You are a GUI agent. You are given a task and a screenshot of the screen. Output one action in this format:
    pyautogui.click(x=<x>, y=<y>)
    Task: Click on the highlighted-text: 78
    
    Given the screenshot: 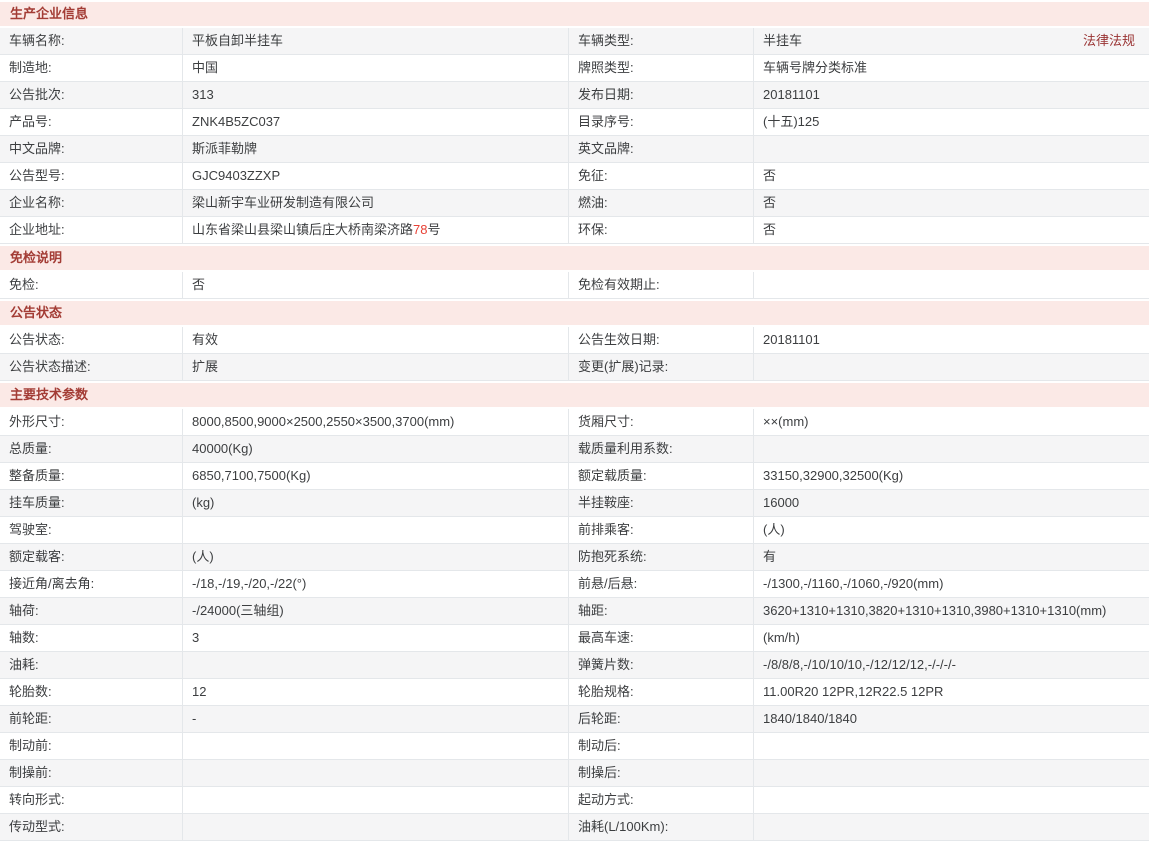 What is the action you would take?
    pyautogui.click(x=420, y=229)
    